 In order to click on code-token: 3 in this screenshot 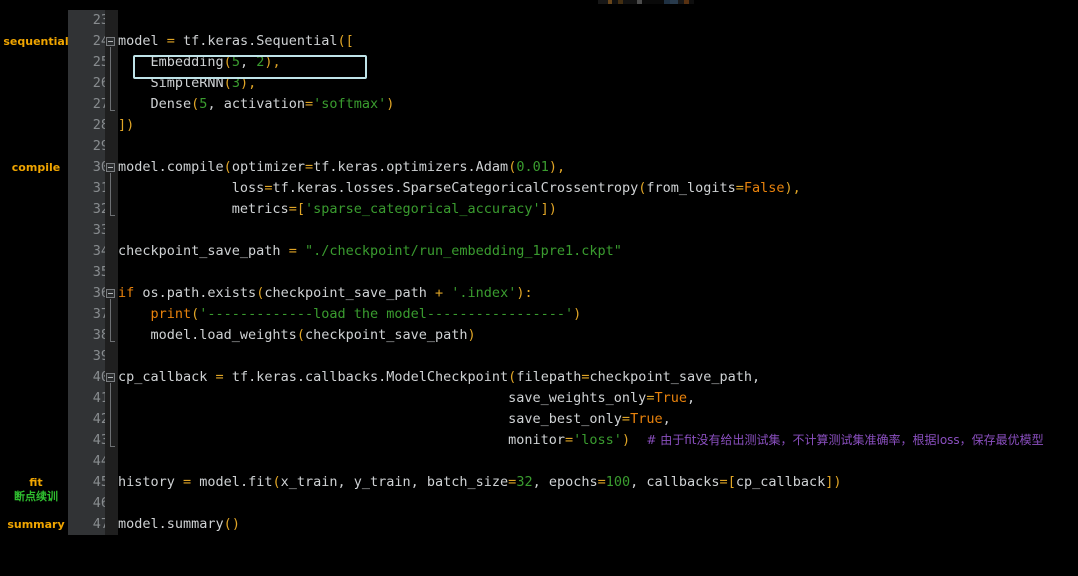, I will do `click(235, 83)`.